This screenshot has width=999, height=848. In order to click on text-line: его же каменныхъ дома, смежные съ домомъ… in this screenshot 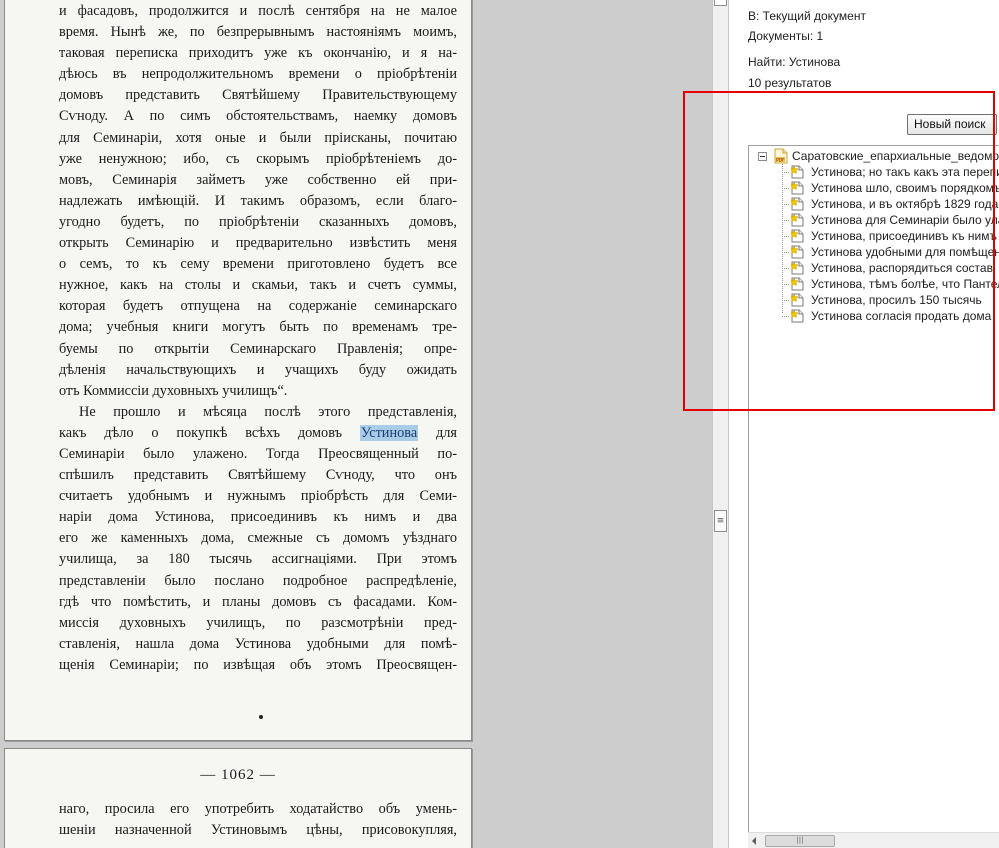, I will do `click(258, 538)`.